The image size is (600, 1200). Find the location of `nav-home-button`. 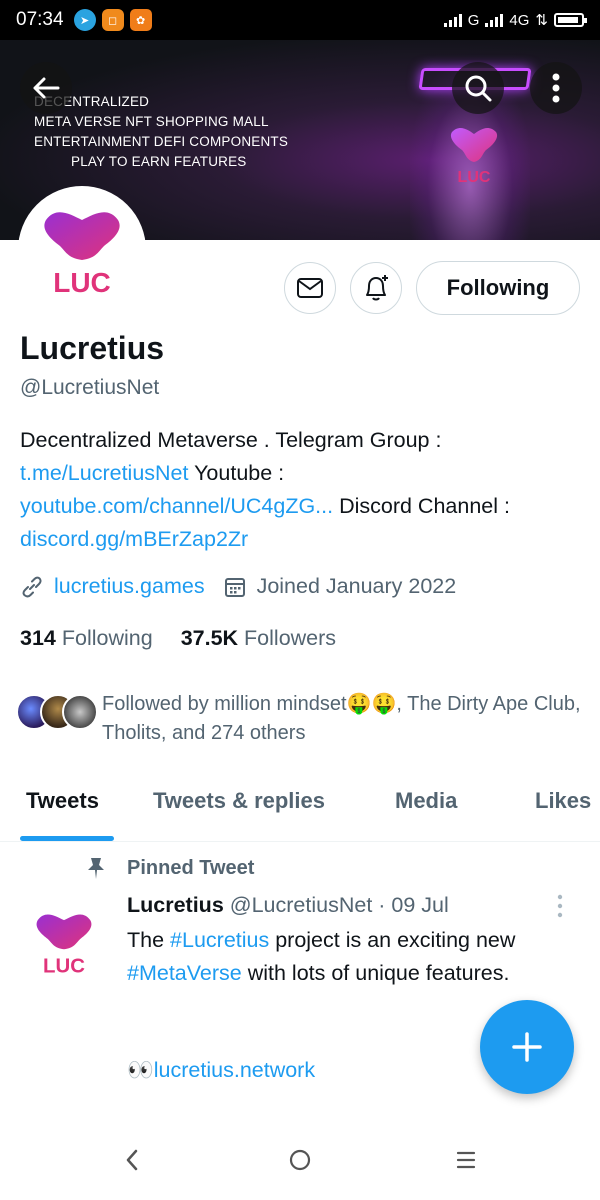

nav-home-button is located at coordinates (300, 1160).